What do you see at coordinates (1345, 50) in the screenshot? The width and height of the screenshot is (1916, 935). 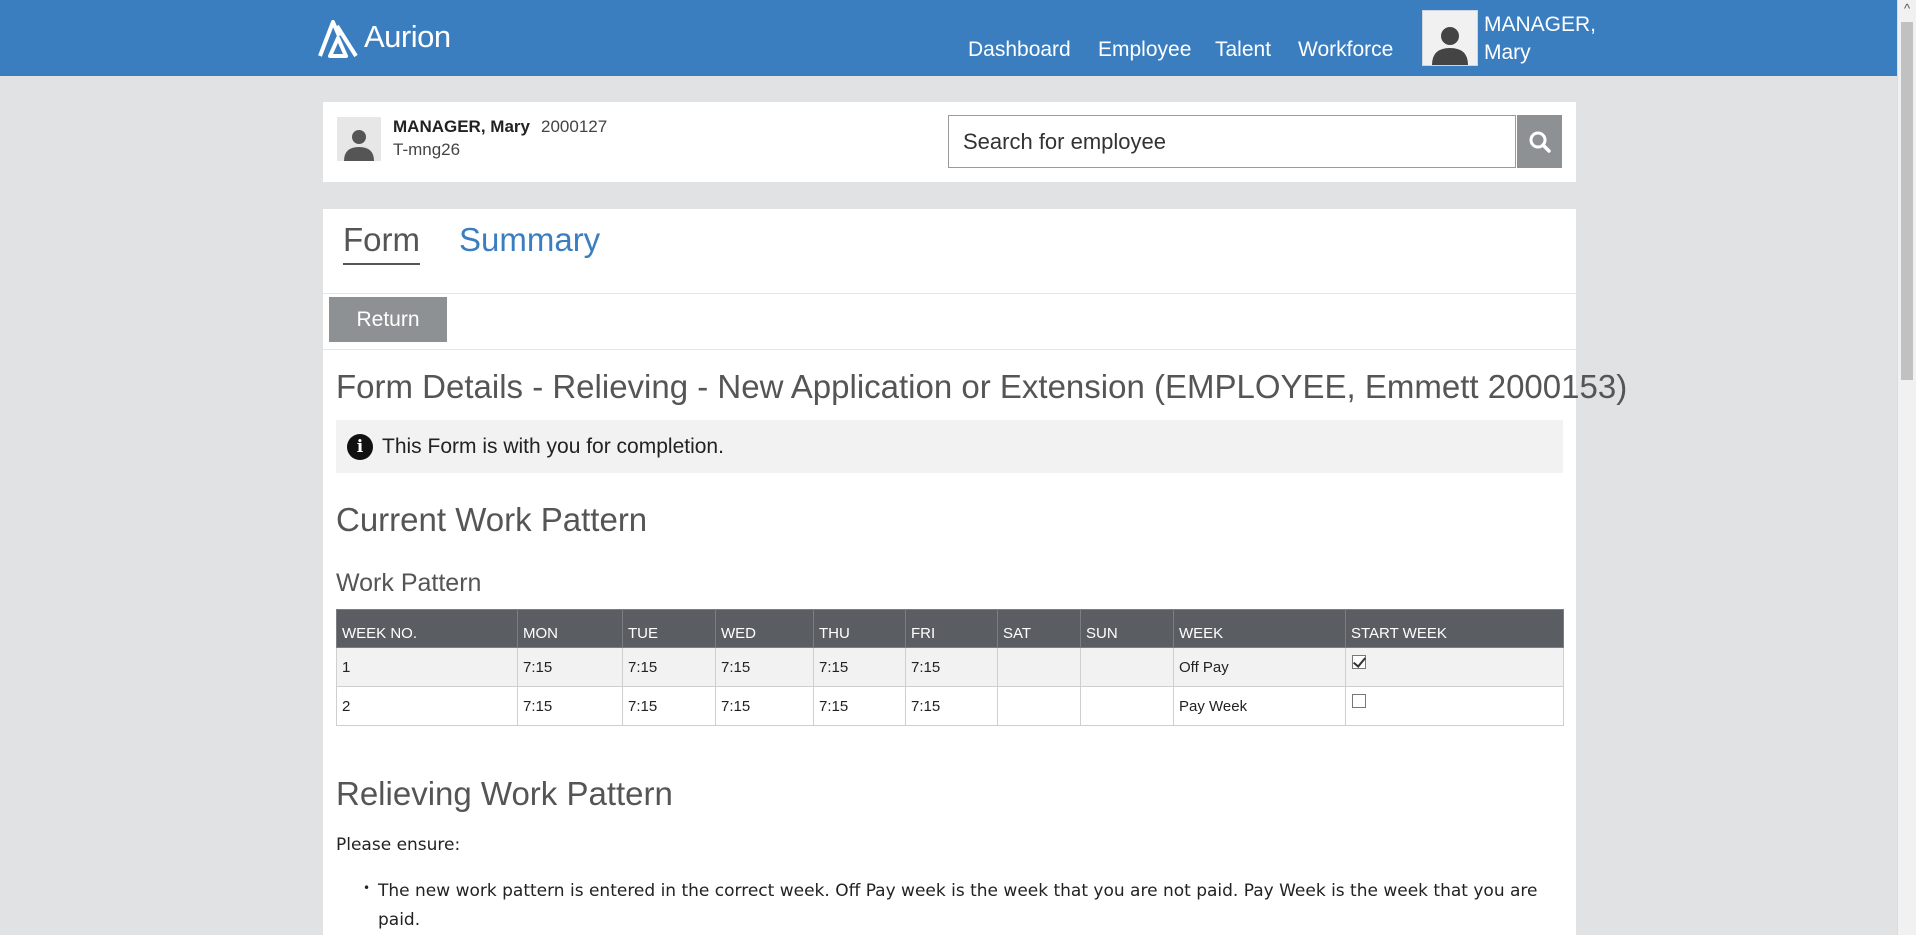 I see `nav-workforce: Workforce` at bounding box center [1345, 50].